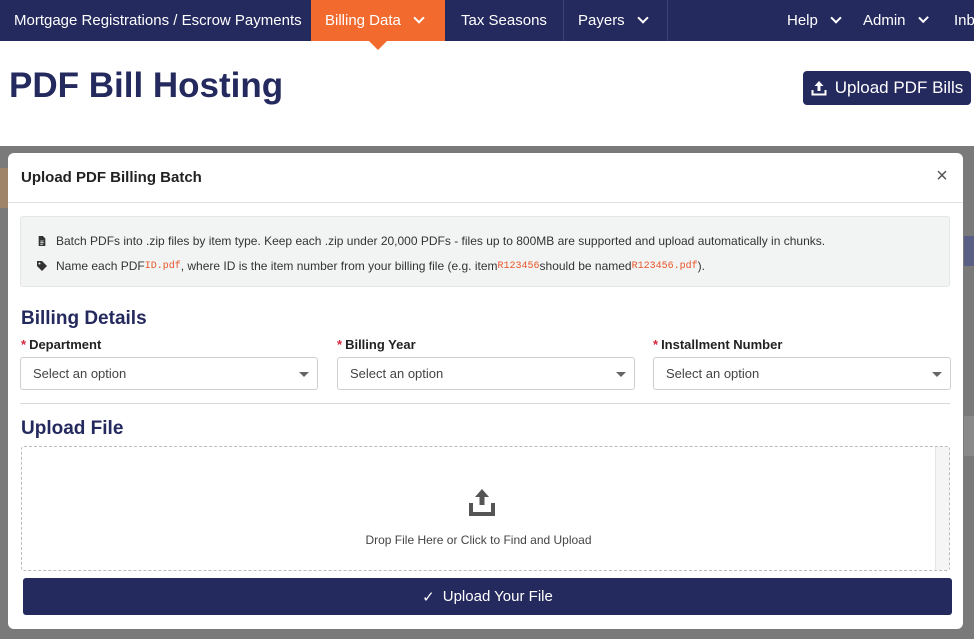 The image size is (974, 639). Describe the element at coordinates (942, 176) in the screenshot. I see `close-icon: ×` at that location.